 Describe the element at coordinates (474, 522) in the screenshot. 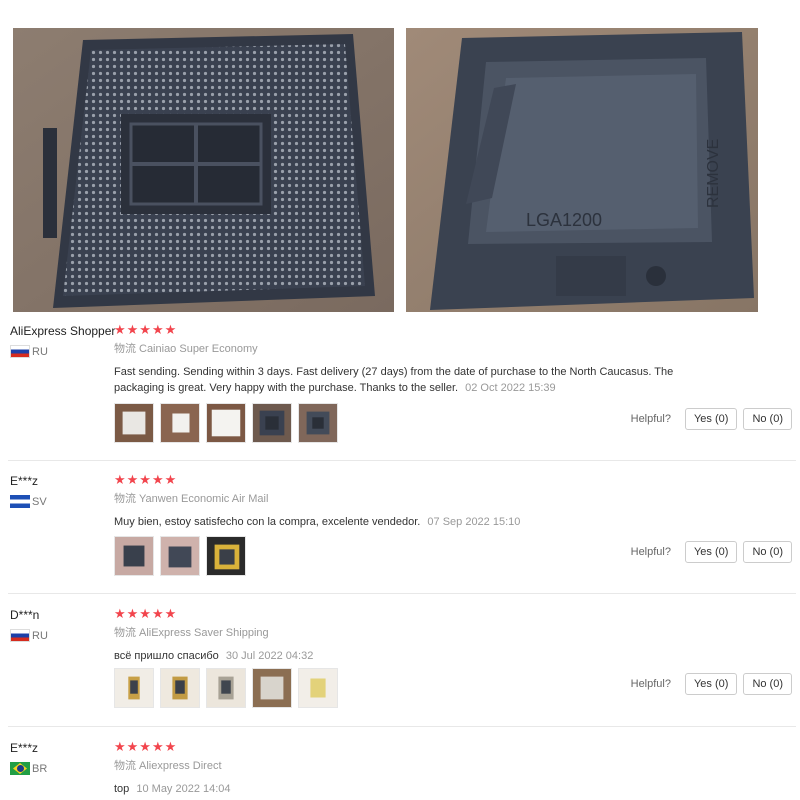

I see `review-date: 07 Sep 2022 15:10` at that location.